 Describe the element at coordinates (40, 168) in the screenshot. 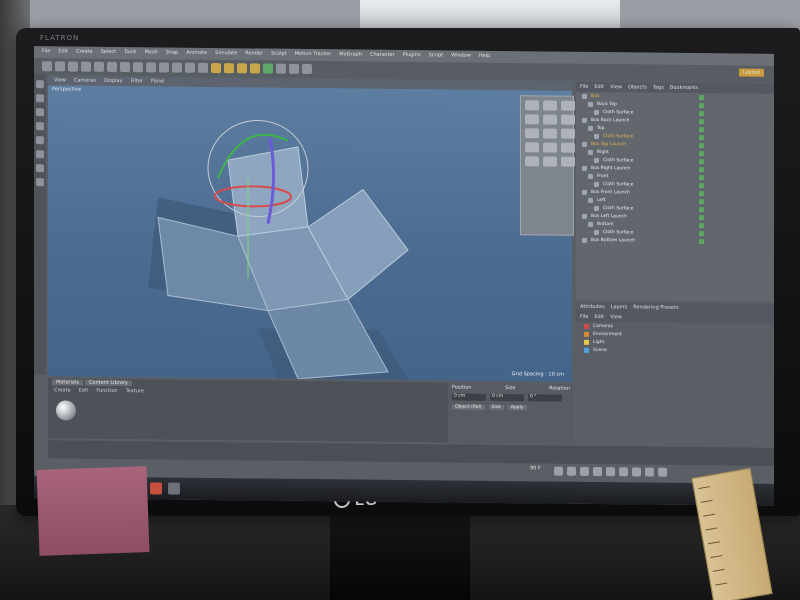

I see `axis-mode-icon` at that location.